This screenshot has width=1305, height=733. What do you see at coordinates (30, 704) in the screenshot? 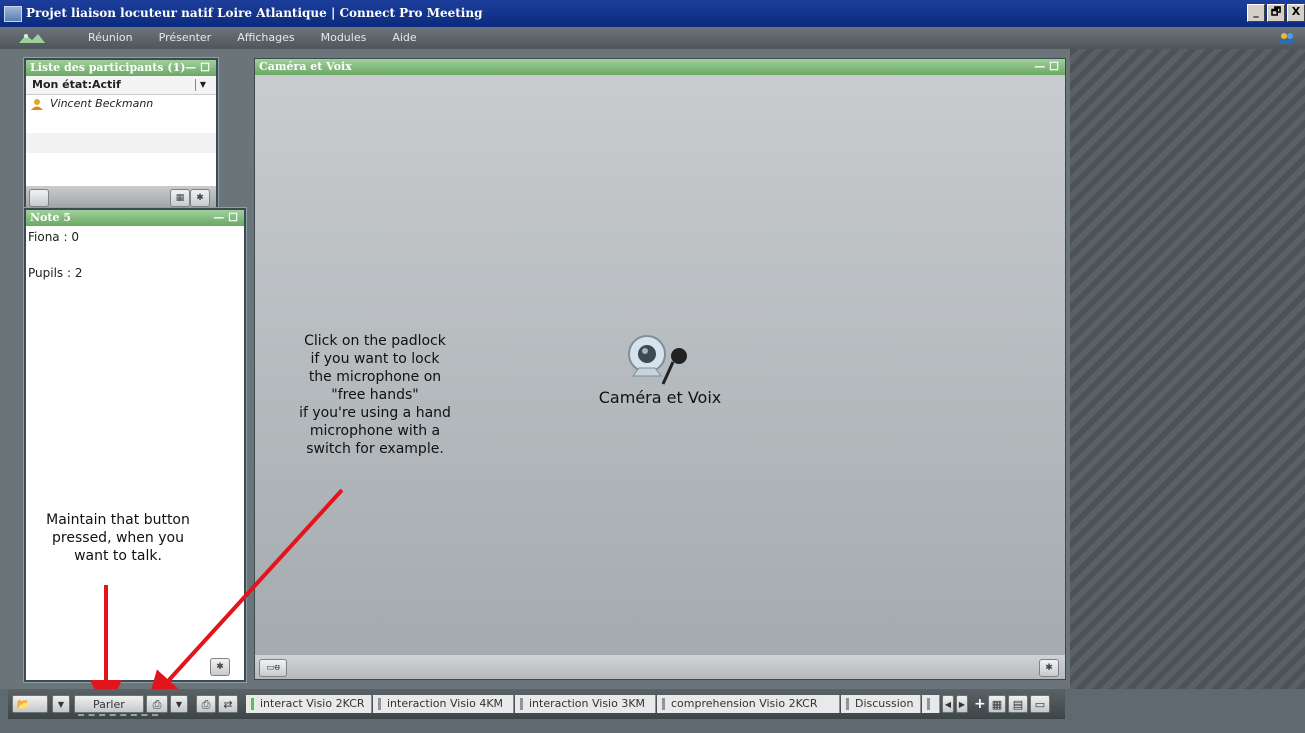
I see `status-folder-icon: 📂` at bounding box center [30, 704].